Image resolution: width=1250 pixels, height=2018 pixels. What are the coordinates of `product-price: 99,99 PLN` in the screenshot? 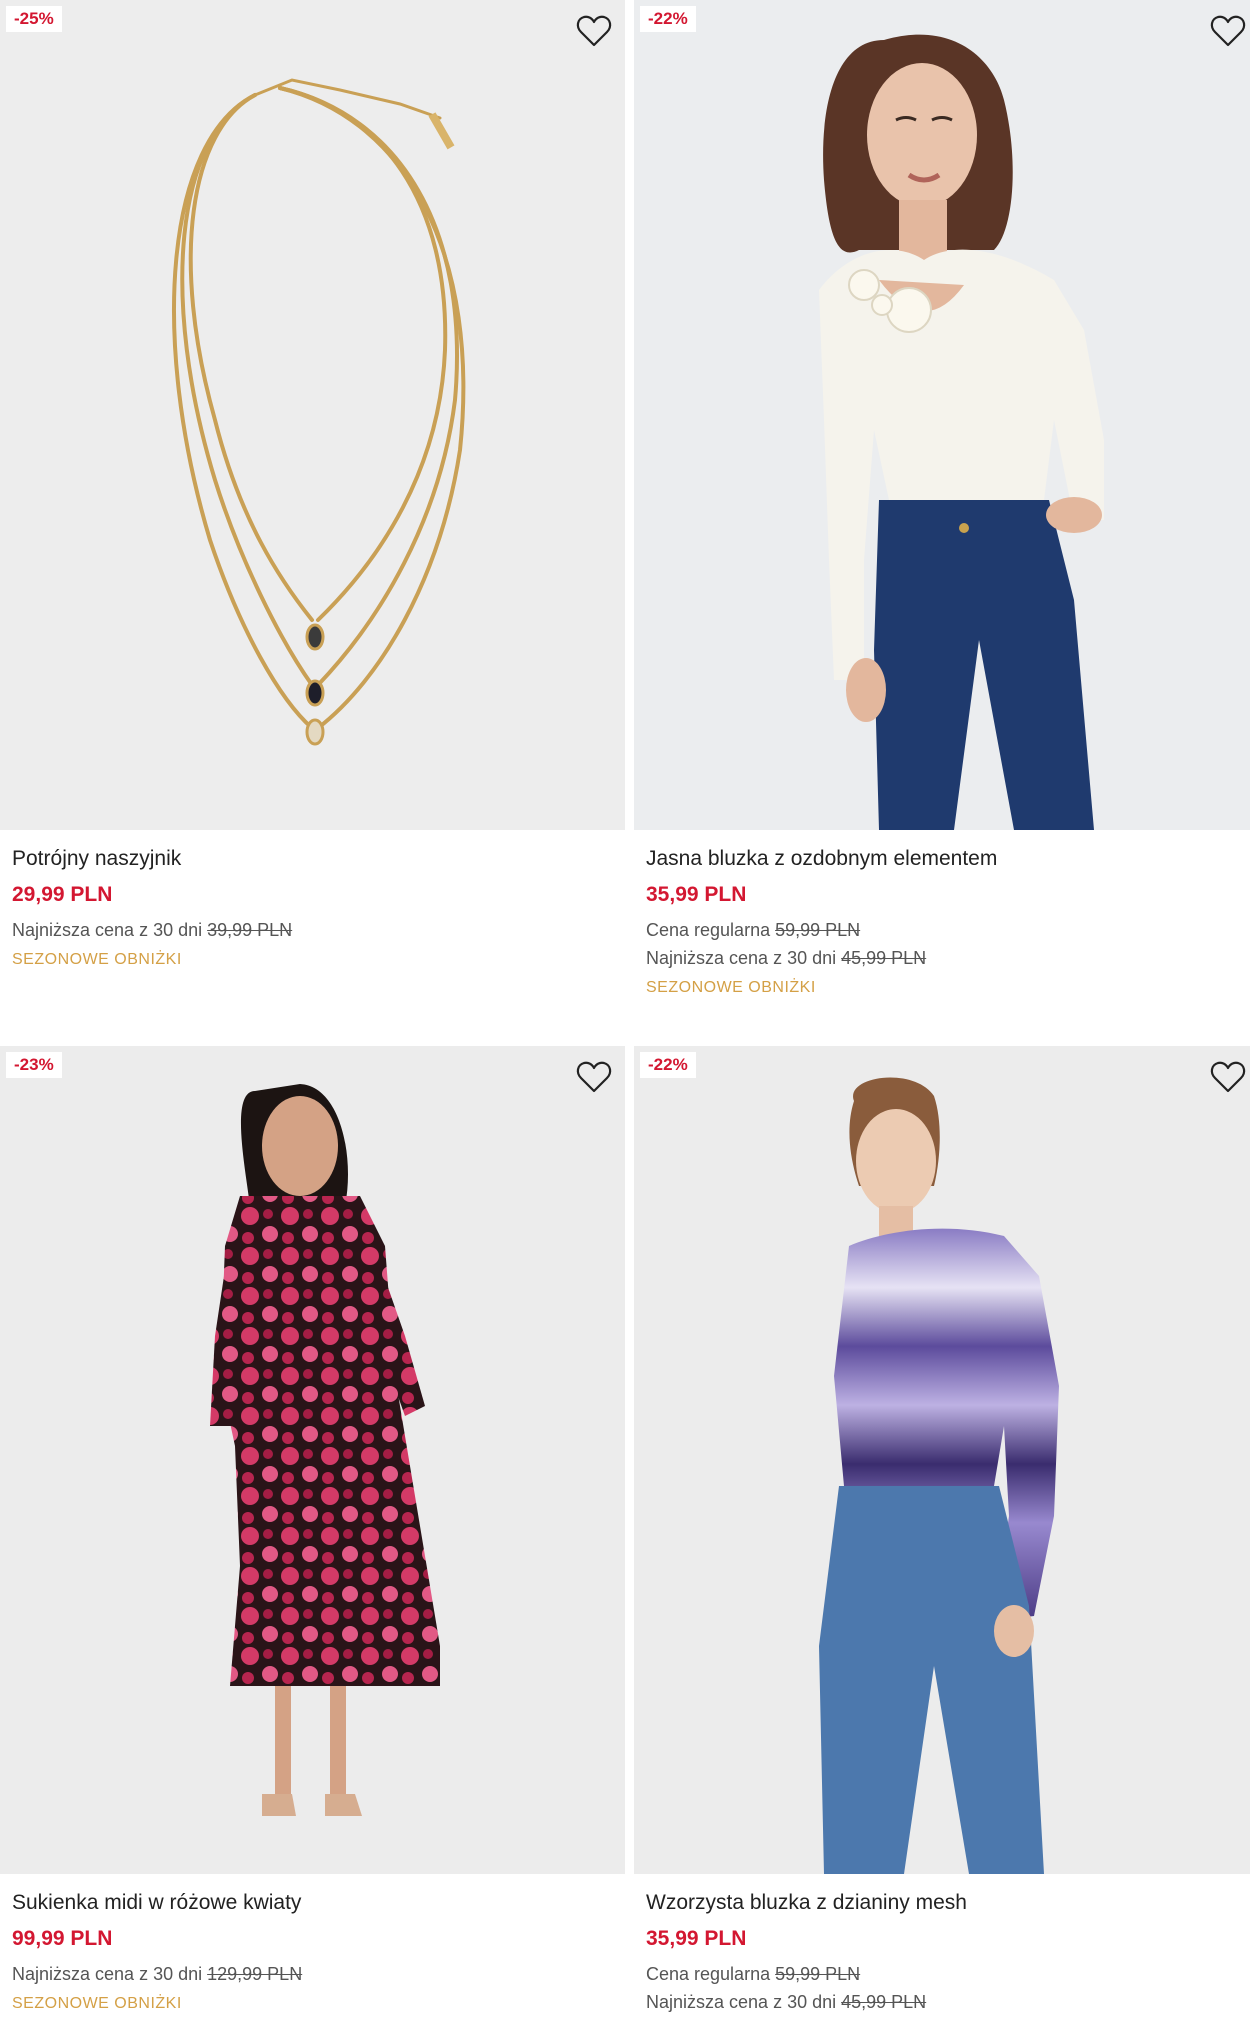 It's located at (62, 1938).